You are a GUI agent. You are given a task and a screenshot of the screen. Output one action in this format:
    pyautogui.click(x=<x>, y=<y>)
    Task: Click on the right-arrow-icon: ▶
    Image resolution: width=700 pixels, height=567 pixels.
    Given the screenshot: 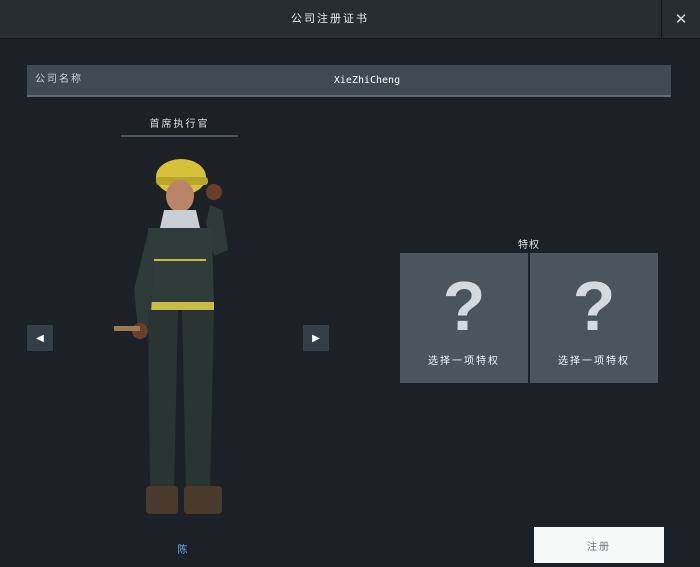 What is the action you would take?
    pyautogui.click(x=316, y=338)
    